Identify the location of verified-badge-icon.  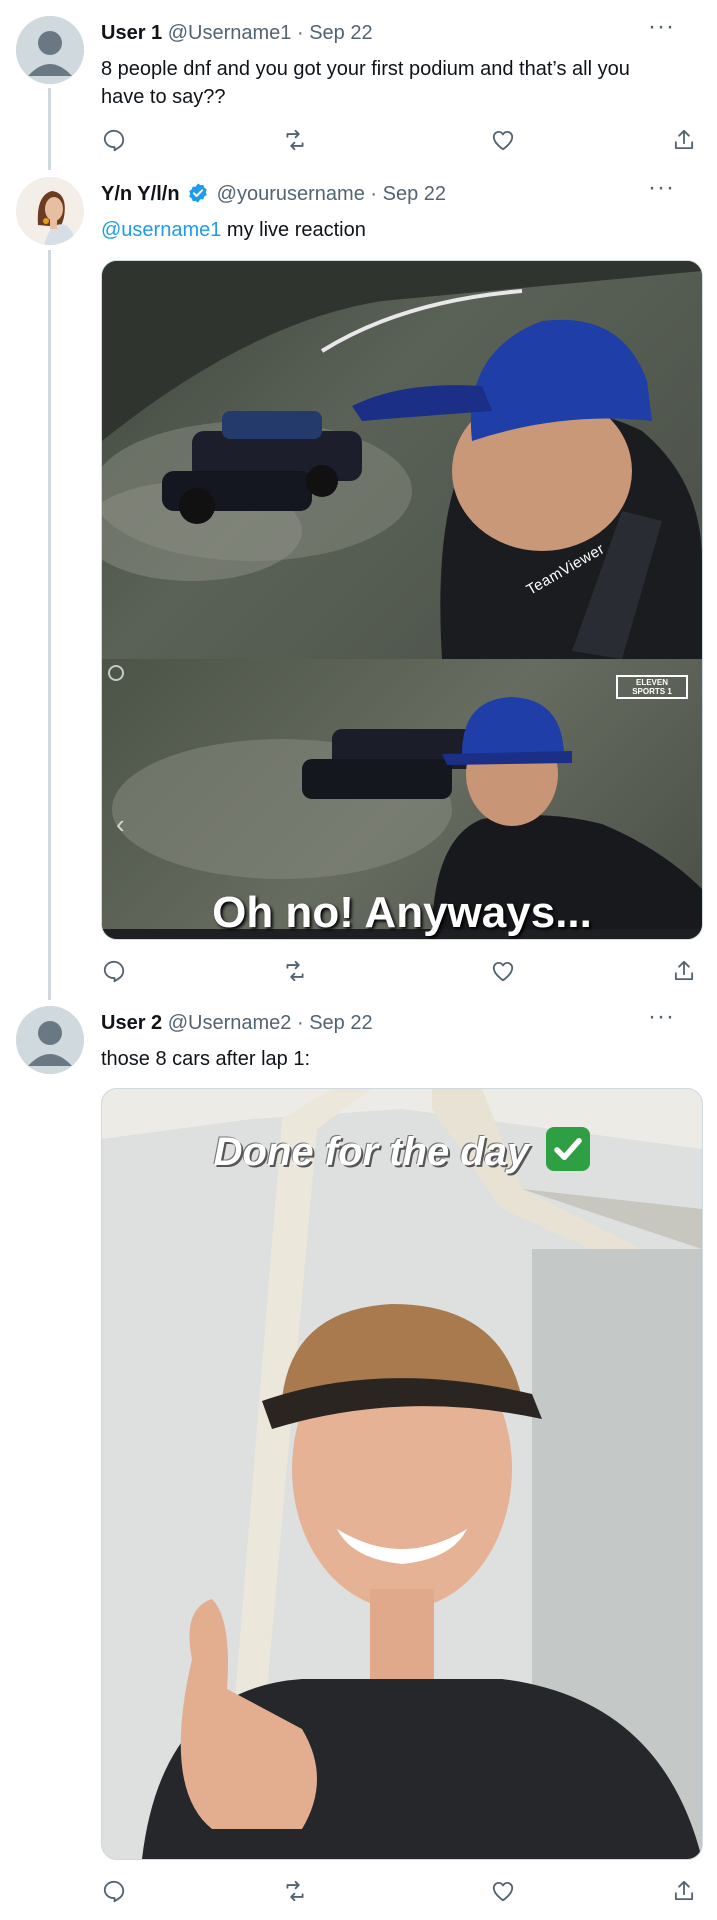
(198, 193).